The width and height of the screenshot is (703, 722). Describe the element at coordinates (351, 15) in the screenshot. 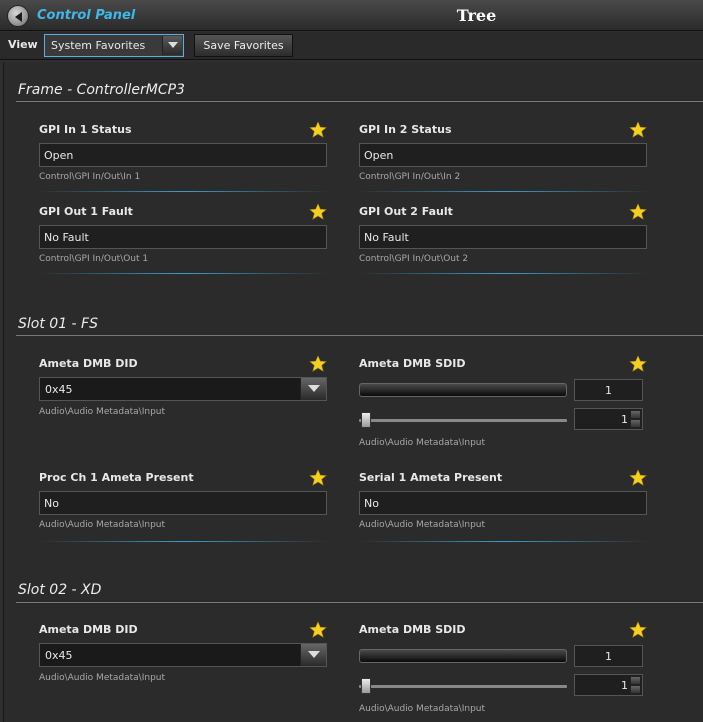

I see `title-bar: Control Panel Tree` at that location.